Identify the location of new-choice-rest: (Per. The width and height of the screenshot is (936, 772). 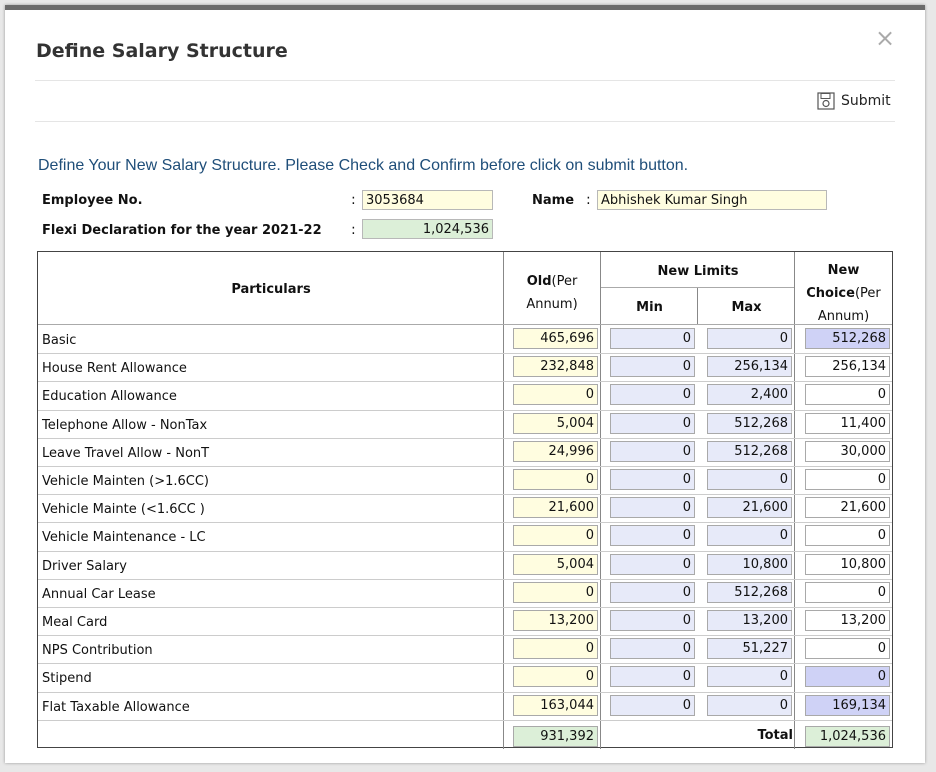
(867, 293).